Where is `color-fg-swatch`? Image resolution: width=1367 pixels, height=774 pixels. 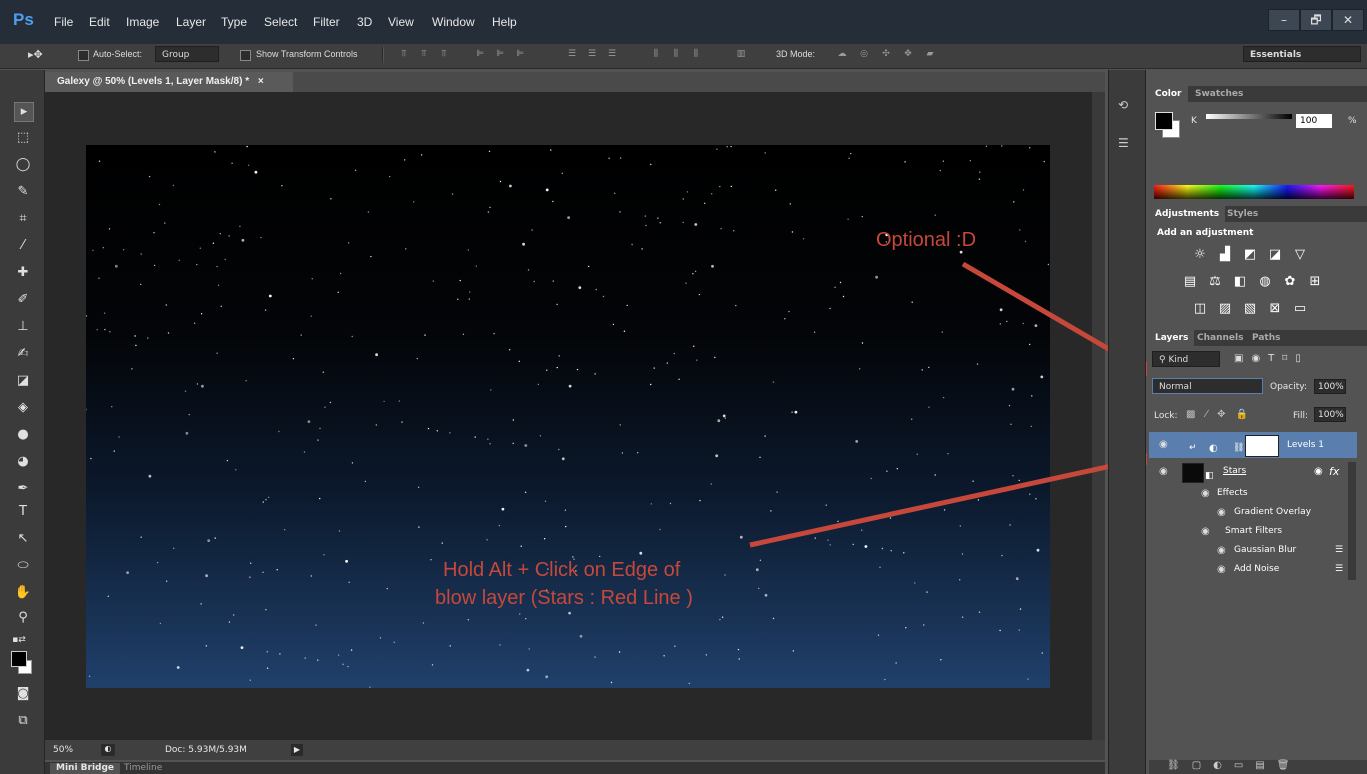
color-fg-swatch is located at coordinates (1164, 121).